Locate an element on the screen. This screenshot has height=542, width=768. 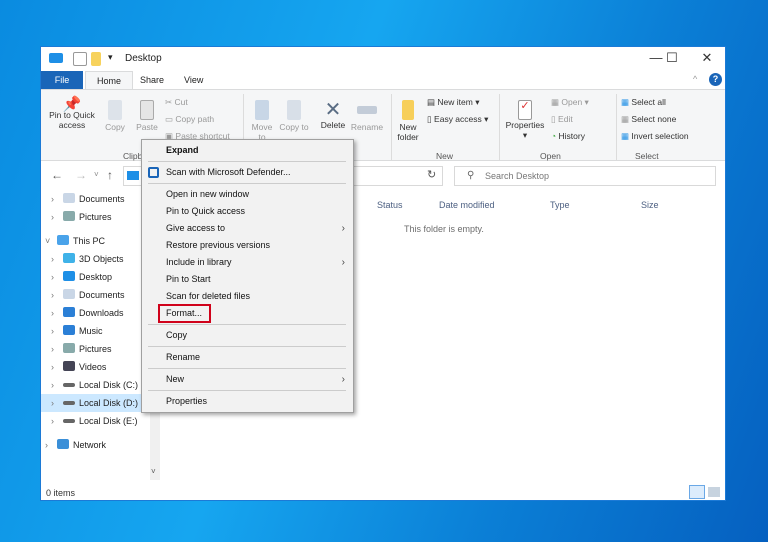
divider is located at coordinates (616, 127).